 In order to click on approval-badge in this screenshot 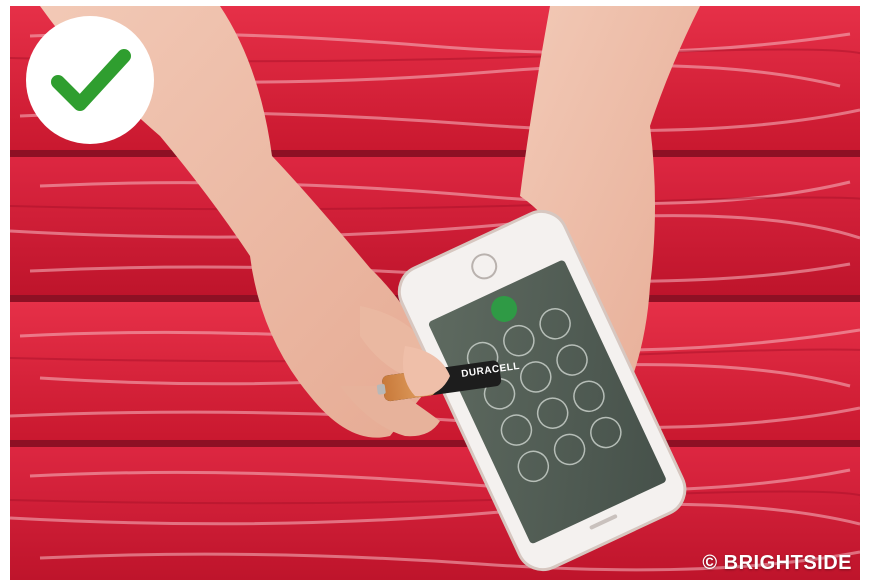, I will do `click(90, 80)`.